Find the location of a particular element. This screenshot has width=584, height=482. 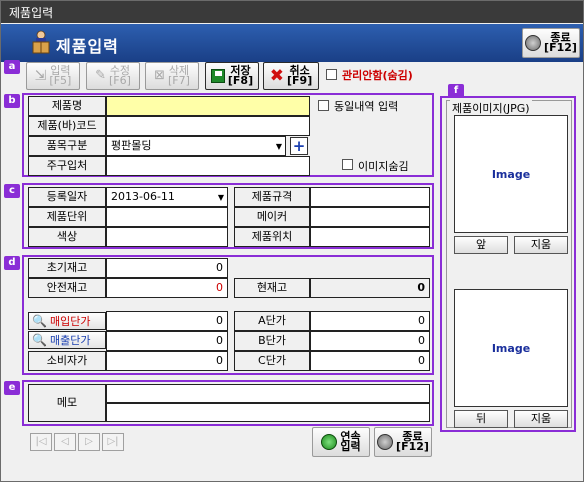

memo-label: 메모 is located at coordinates (67, 403).